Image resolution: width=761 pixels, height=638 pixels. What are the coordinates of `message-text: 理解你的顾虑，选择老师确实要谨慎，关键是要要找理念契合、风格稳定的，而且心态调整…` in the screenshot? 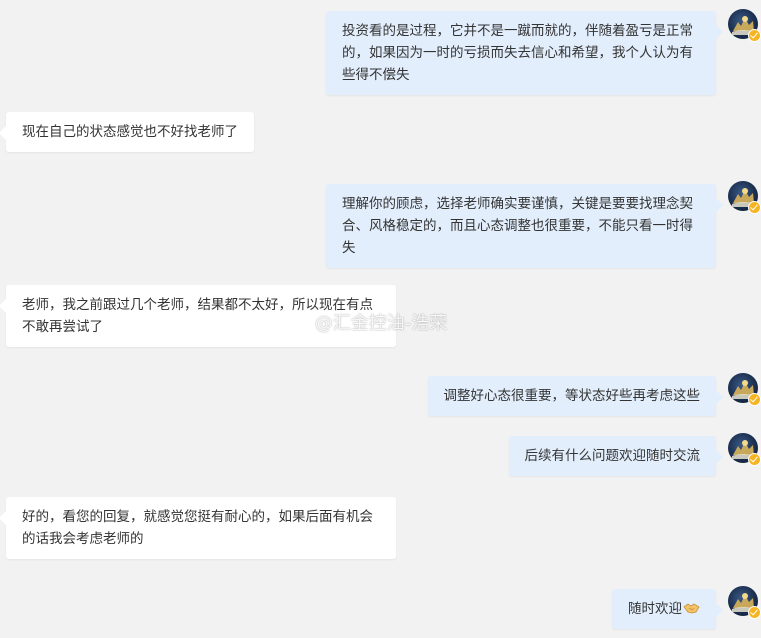 It's located at (517, 226).